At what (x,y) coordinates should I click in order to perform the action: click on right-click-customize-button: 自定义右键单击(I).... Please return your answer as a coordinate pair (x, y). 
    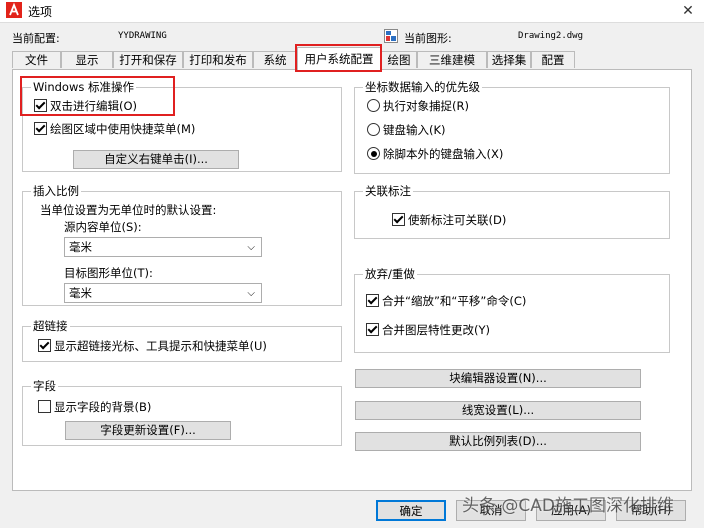
    Looking at the image, I should click on (156, 159).